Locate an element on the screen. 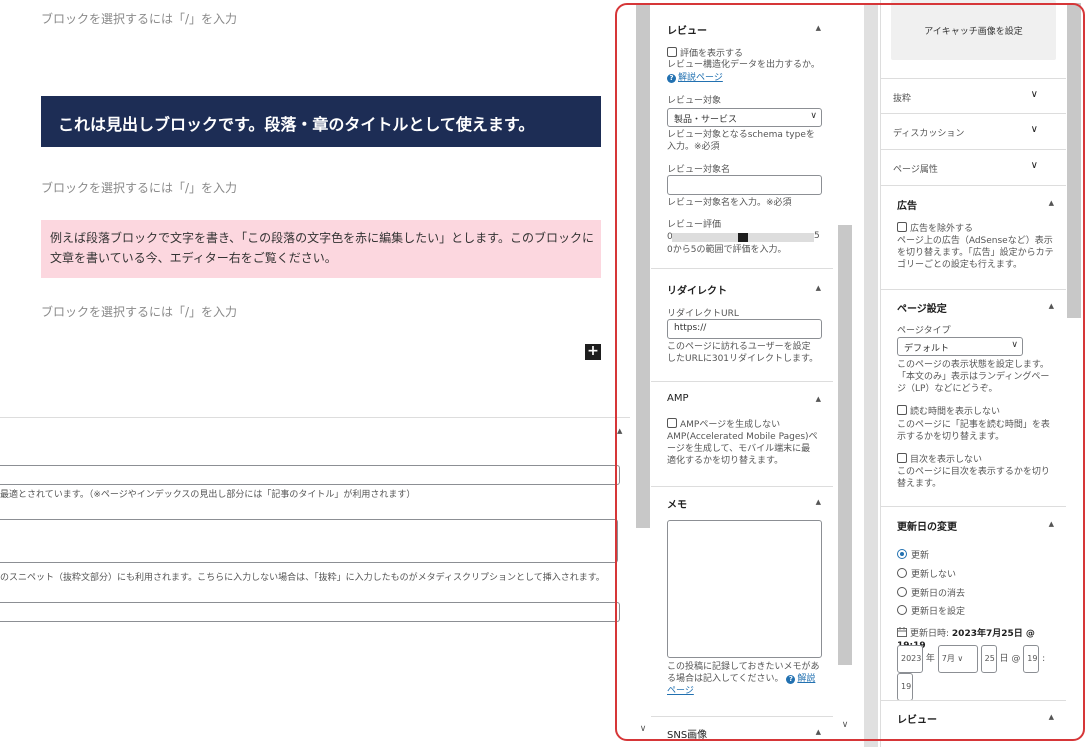 This screenshot has height=747, width=1088. heading-block: これは見出しブロックです。段落・章のタイトルとして使えます。 is located at coordinates (321, 121).